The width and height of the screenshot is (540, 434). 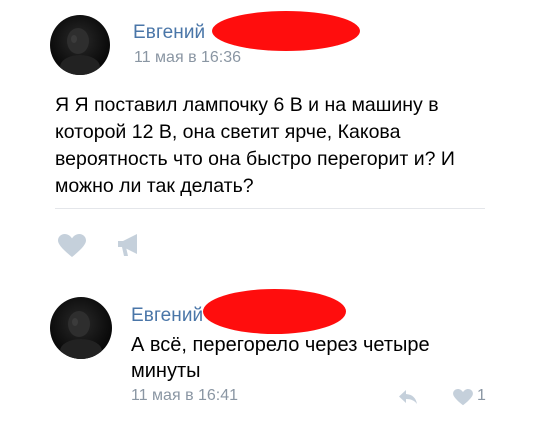 What do you see at coordinates (321, 358) in the screenshot?
I see `comment-text: А всё, перегорело через четыре минуты` at bounding box center [321, 358].